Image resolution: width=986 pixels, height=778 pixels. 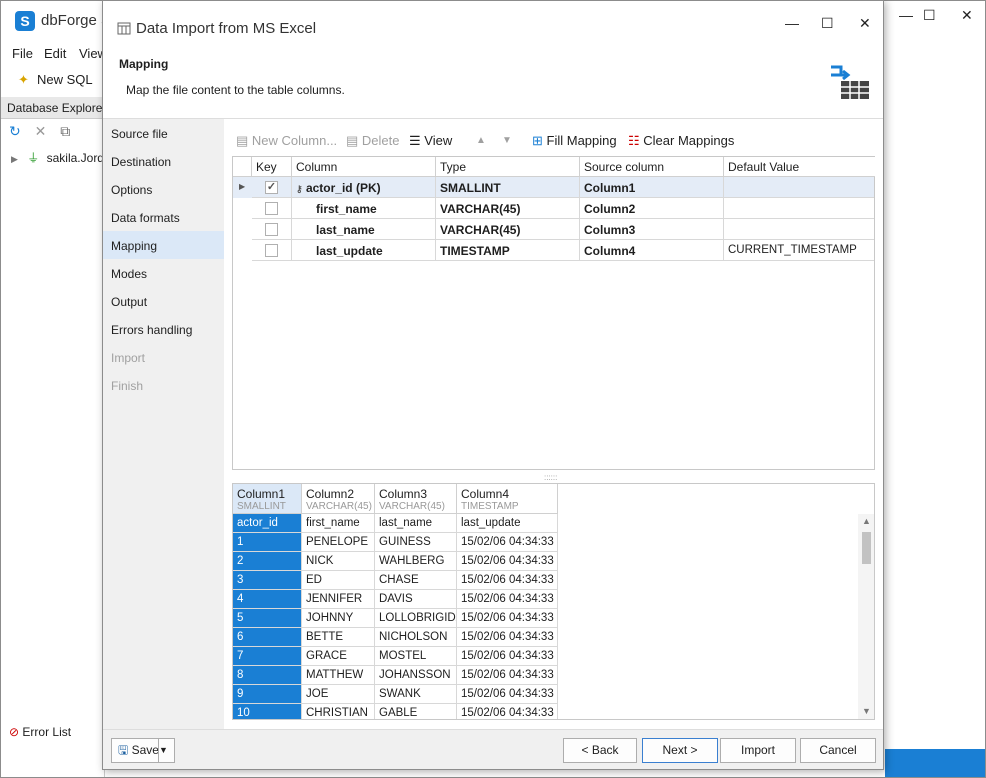 I want to click on error-list-tab: ⊘ Error List, so click(x=40, y=732).